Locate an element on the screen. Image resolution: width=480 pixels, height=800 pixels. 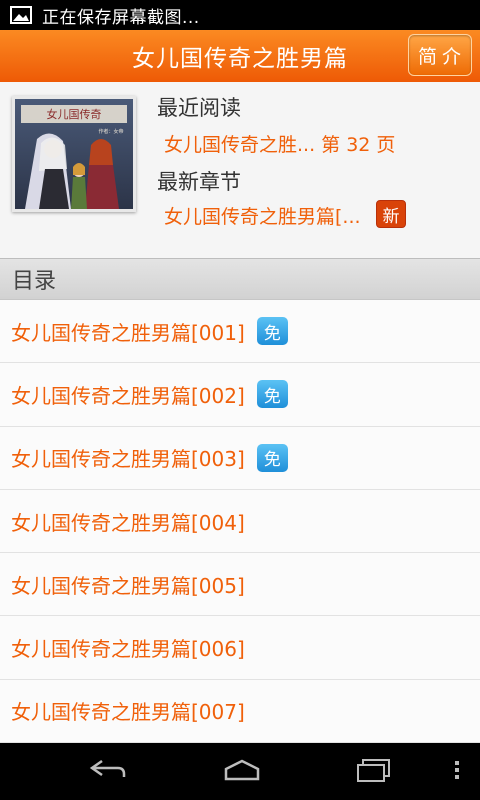
recent-apps-icon is located at coordinates (374, 770).